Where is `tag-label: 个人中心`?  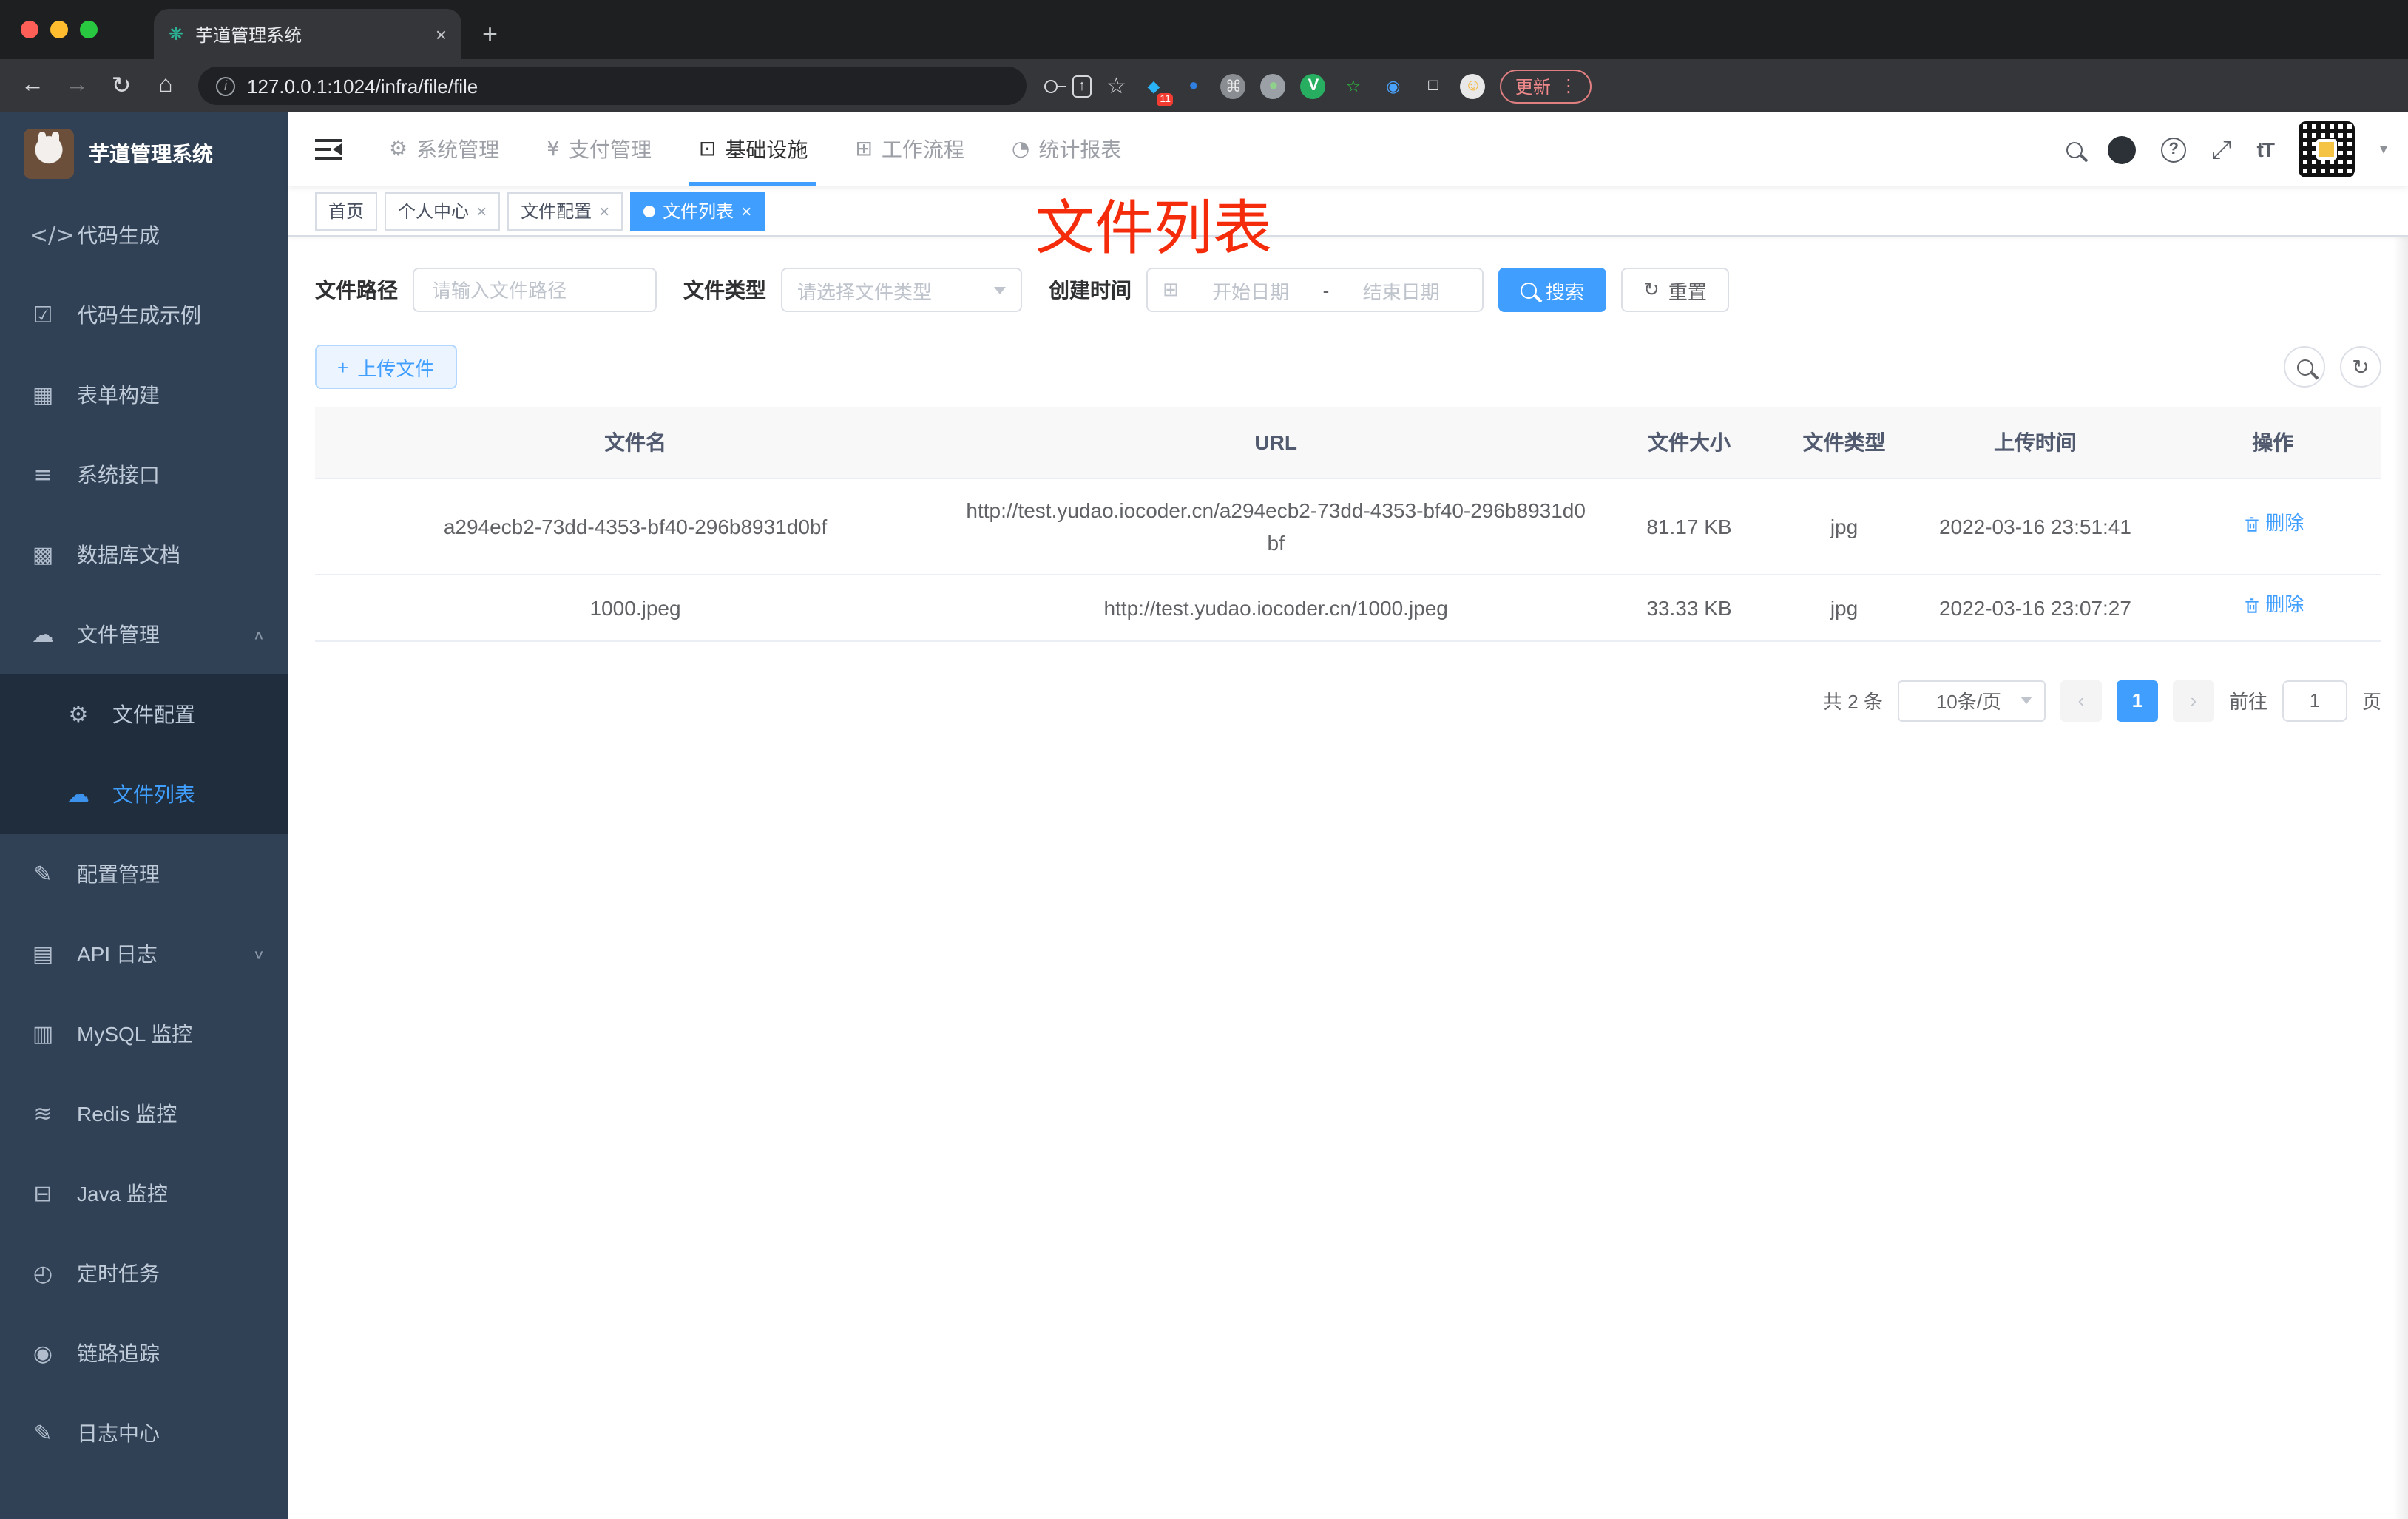
tag-label: 个人中心 is located at coordinates (434, 211).